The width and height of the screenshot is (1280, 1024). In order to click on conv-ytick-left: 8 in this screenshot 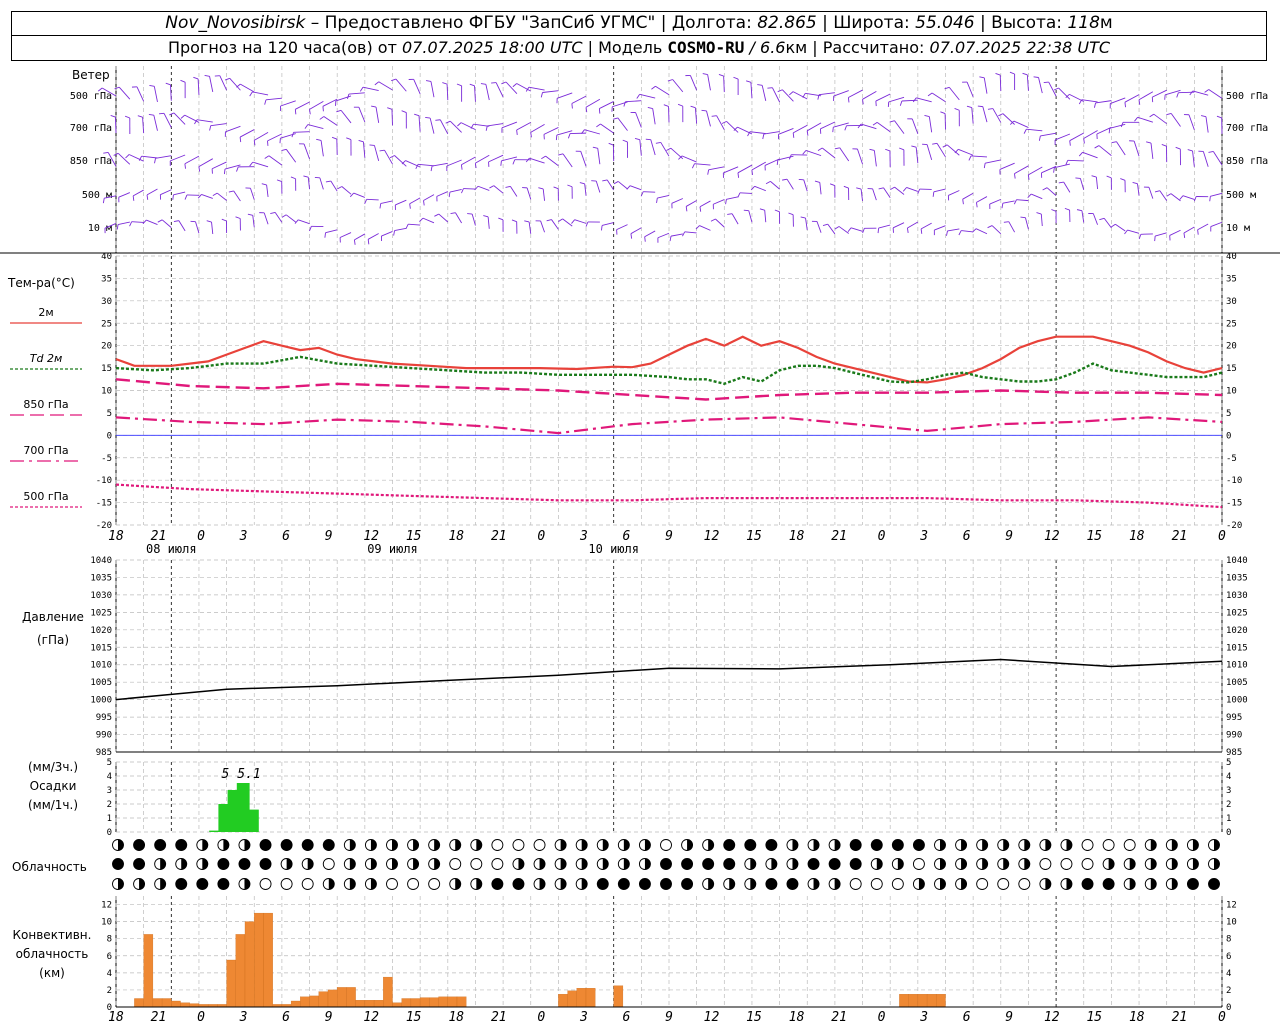, I will do `click(109, 940)`.